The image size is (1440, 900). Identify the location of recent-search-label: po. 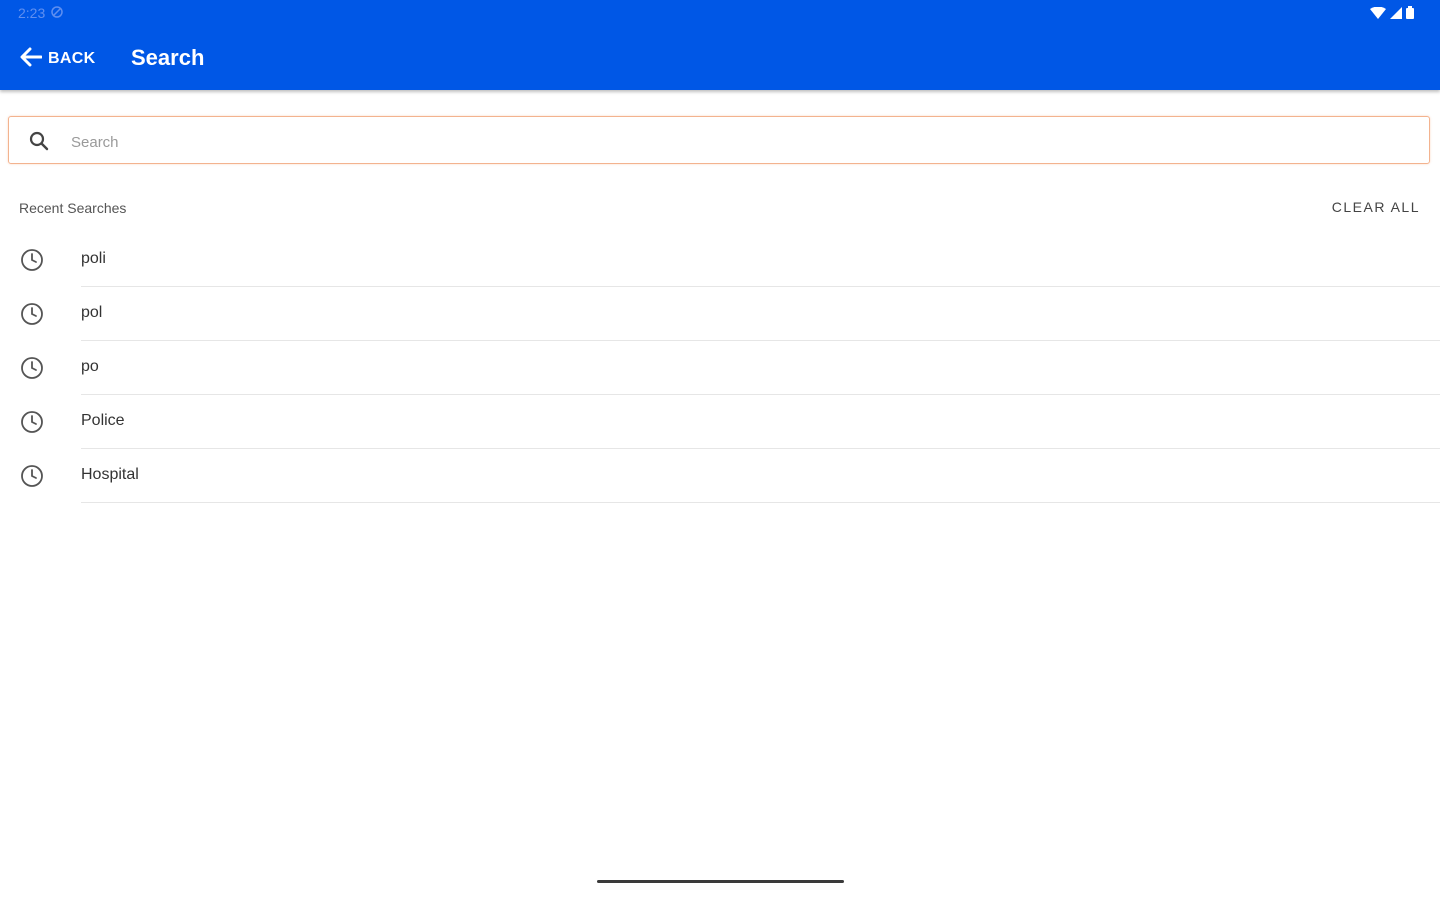
(90, 366).